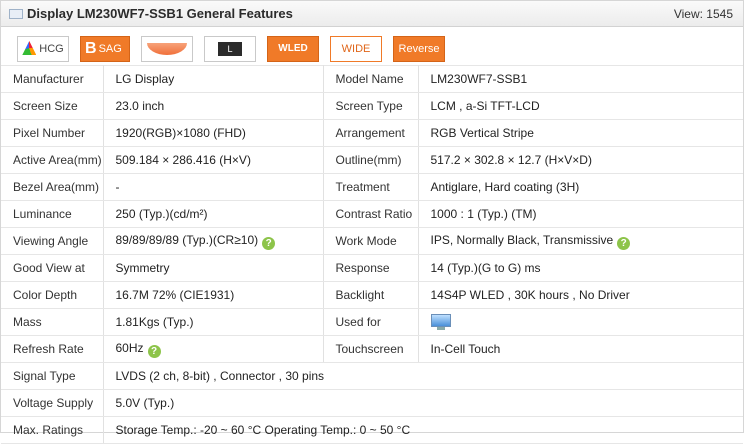  I want to click on spec-value: 1000 : 1 (Typ.) (TM), so click(580, 214).